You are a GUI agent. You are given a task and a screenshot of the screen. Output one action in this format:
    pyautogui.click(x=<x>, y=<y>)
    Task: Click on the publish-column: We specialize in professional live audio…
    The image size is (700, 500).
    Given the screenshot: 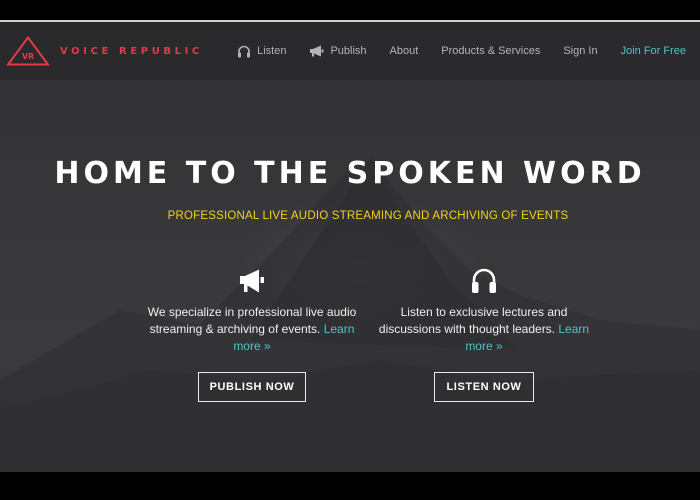 What is the action you would take?
    pyautogui.click(x=252, y=334)
    